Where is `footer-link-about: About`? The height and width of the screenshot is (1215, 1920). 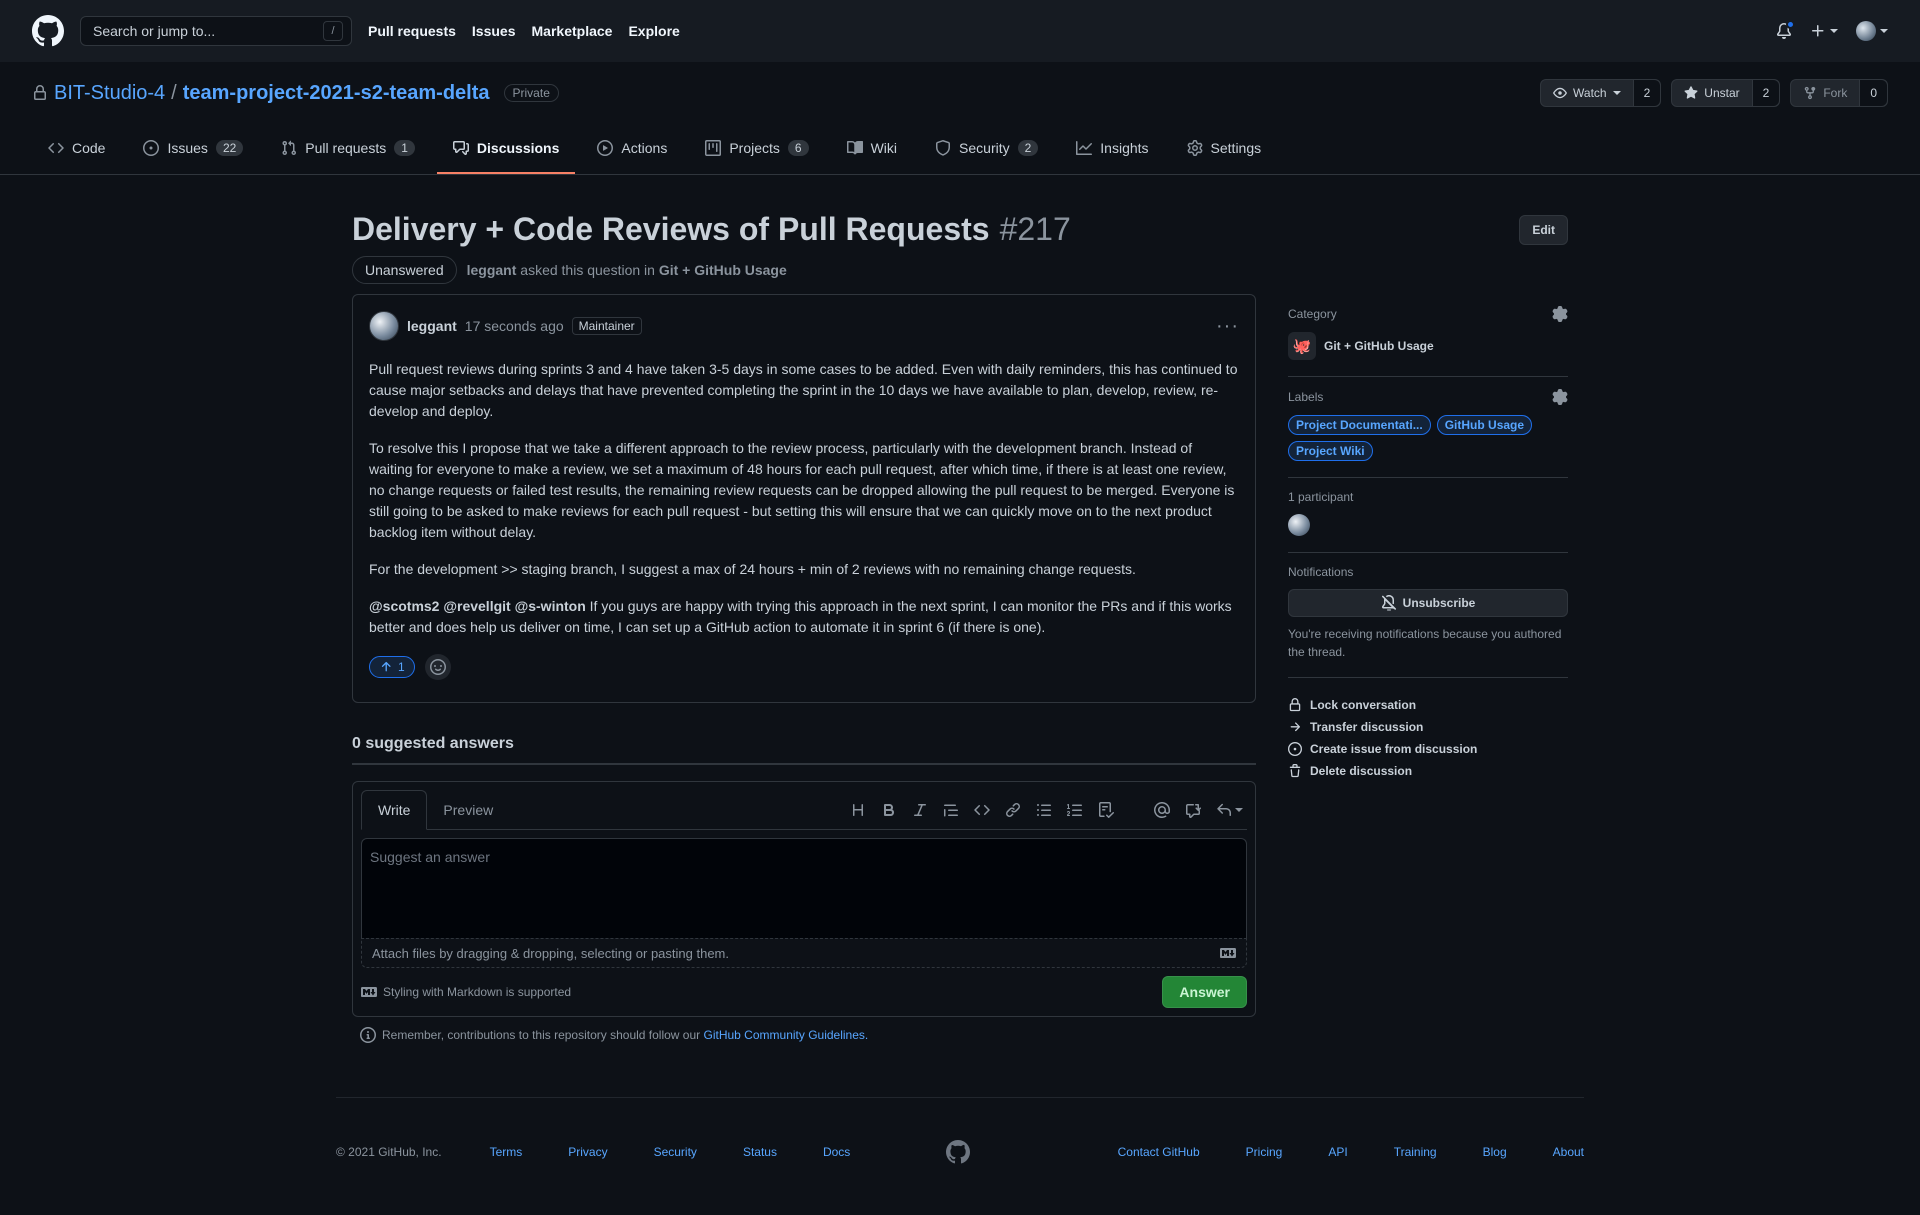
footer-link-about: About is located at coordinates (1568, 1152).